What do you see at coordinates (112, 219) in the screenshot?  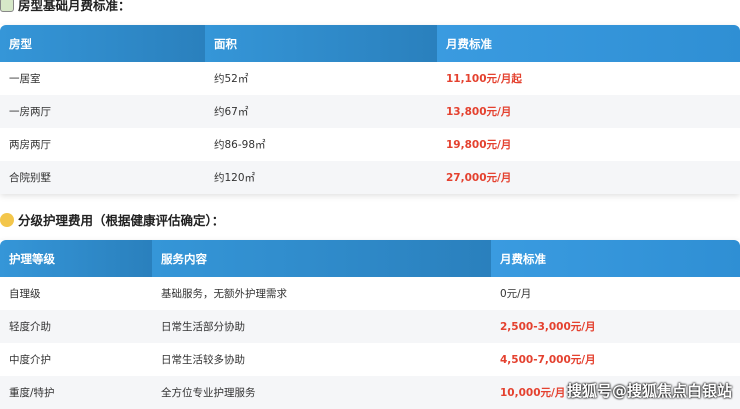 I see `section2-title: 分级护理费用（根据健康评估确定）：` at bounding box center [112, 219].